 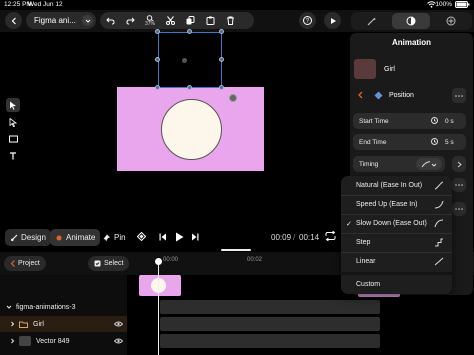 What do you see at coordinates (233, 98) in the screenshot?
I see `rotate-handle` at bounding box center [233, 98].